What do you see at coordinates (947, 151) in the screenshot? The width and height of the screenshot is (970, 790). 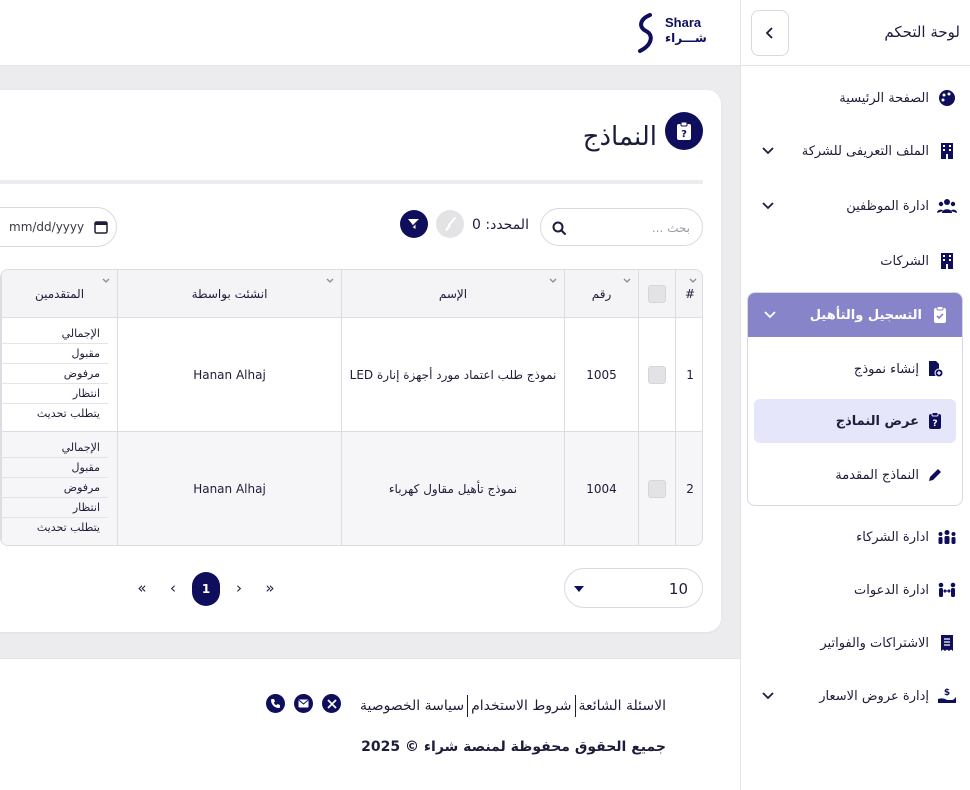 I see `building-icon` at bounding box center [947, 151].